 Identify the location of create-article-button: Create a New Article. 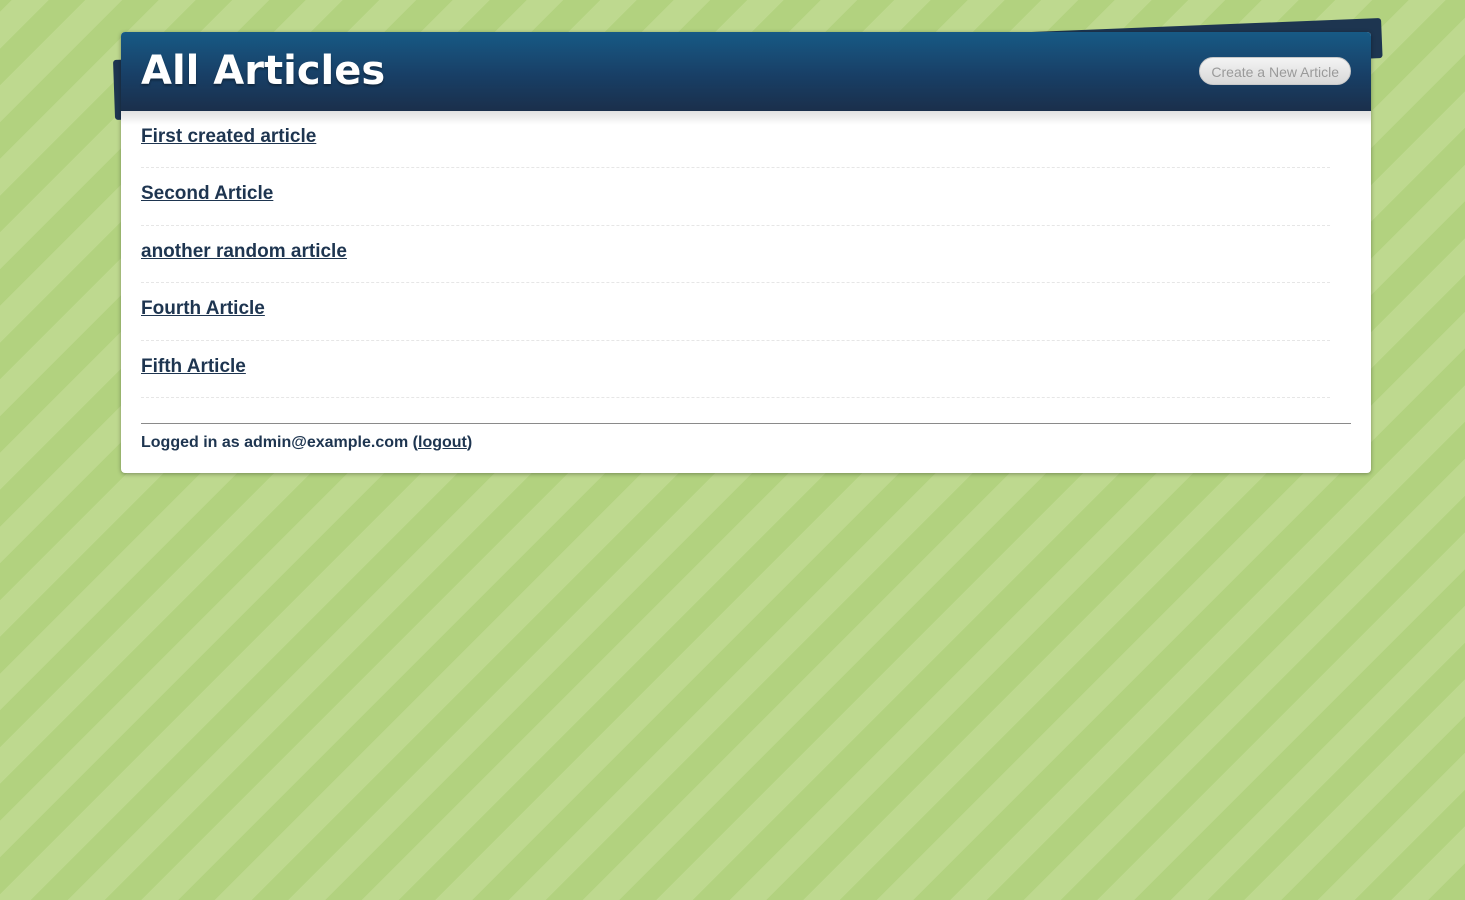
(1275, 71).